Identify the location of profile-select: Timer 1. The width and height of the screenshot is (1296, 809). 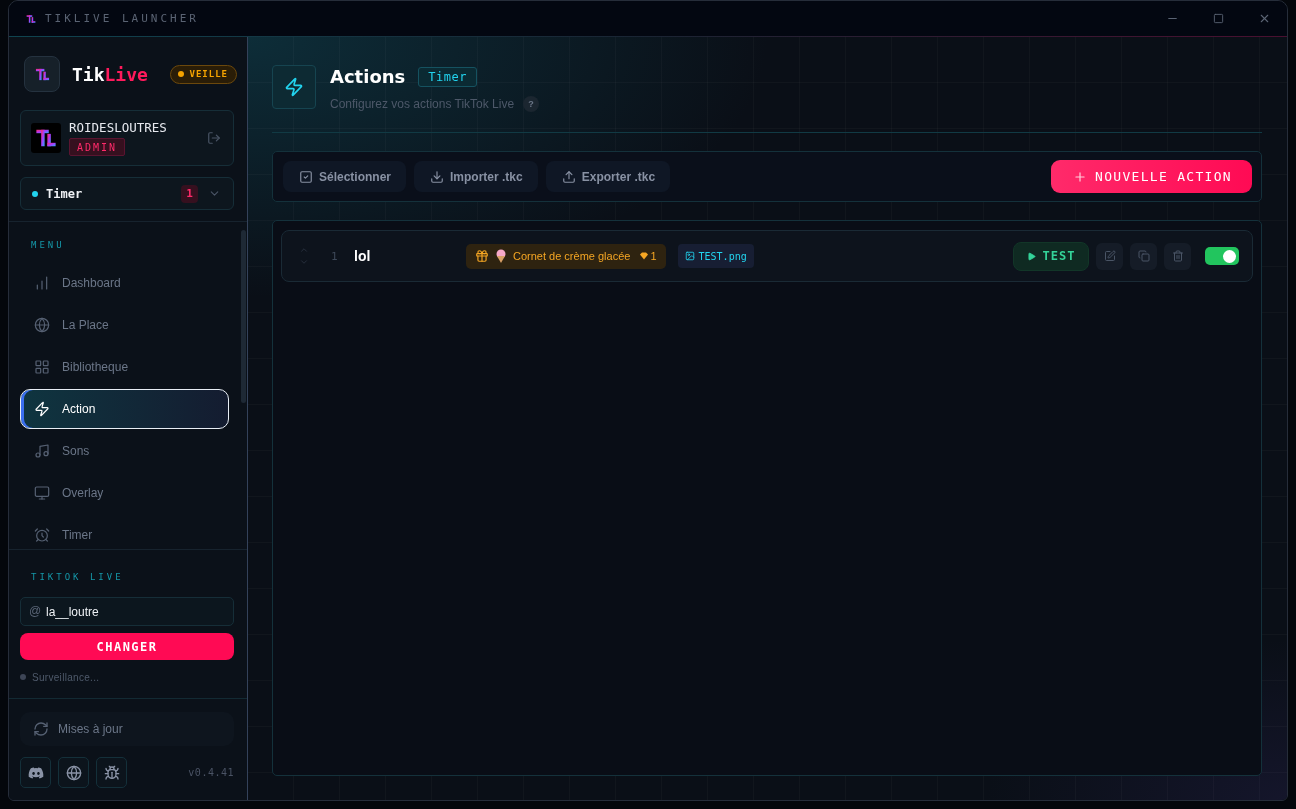
(127, 193).